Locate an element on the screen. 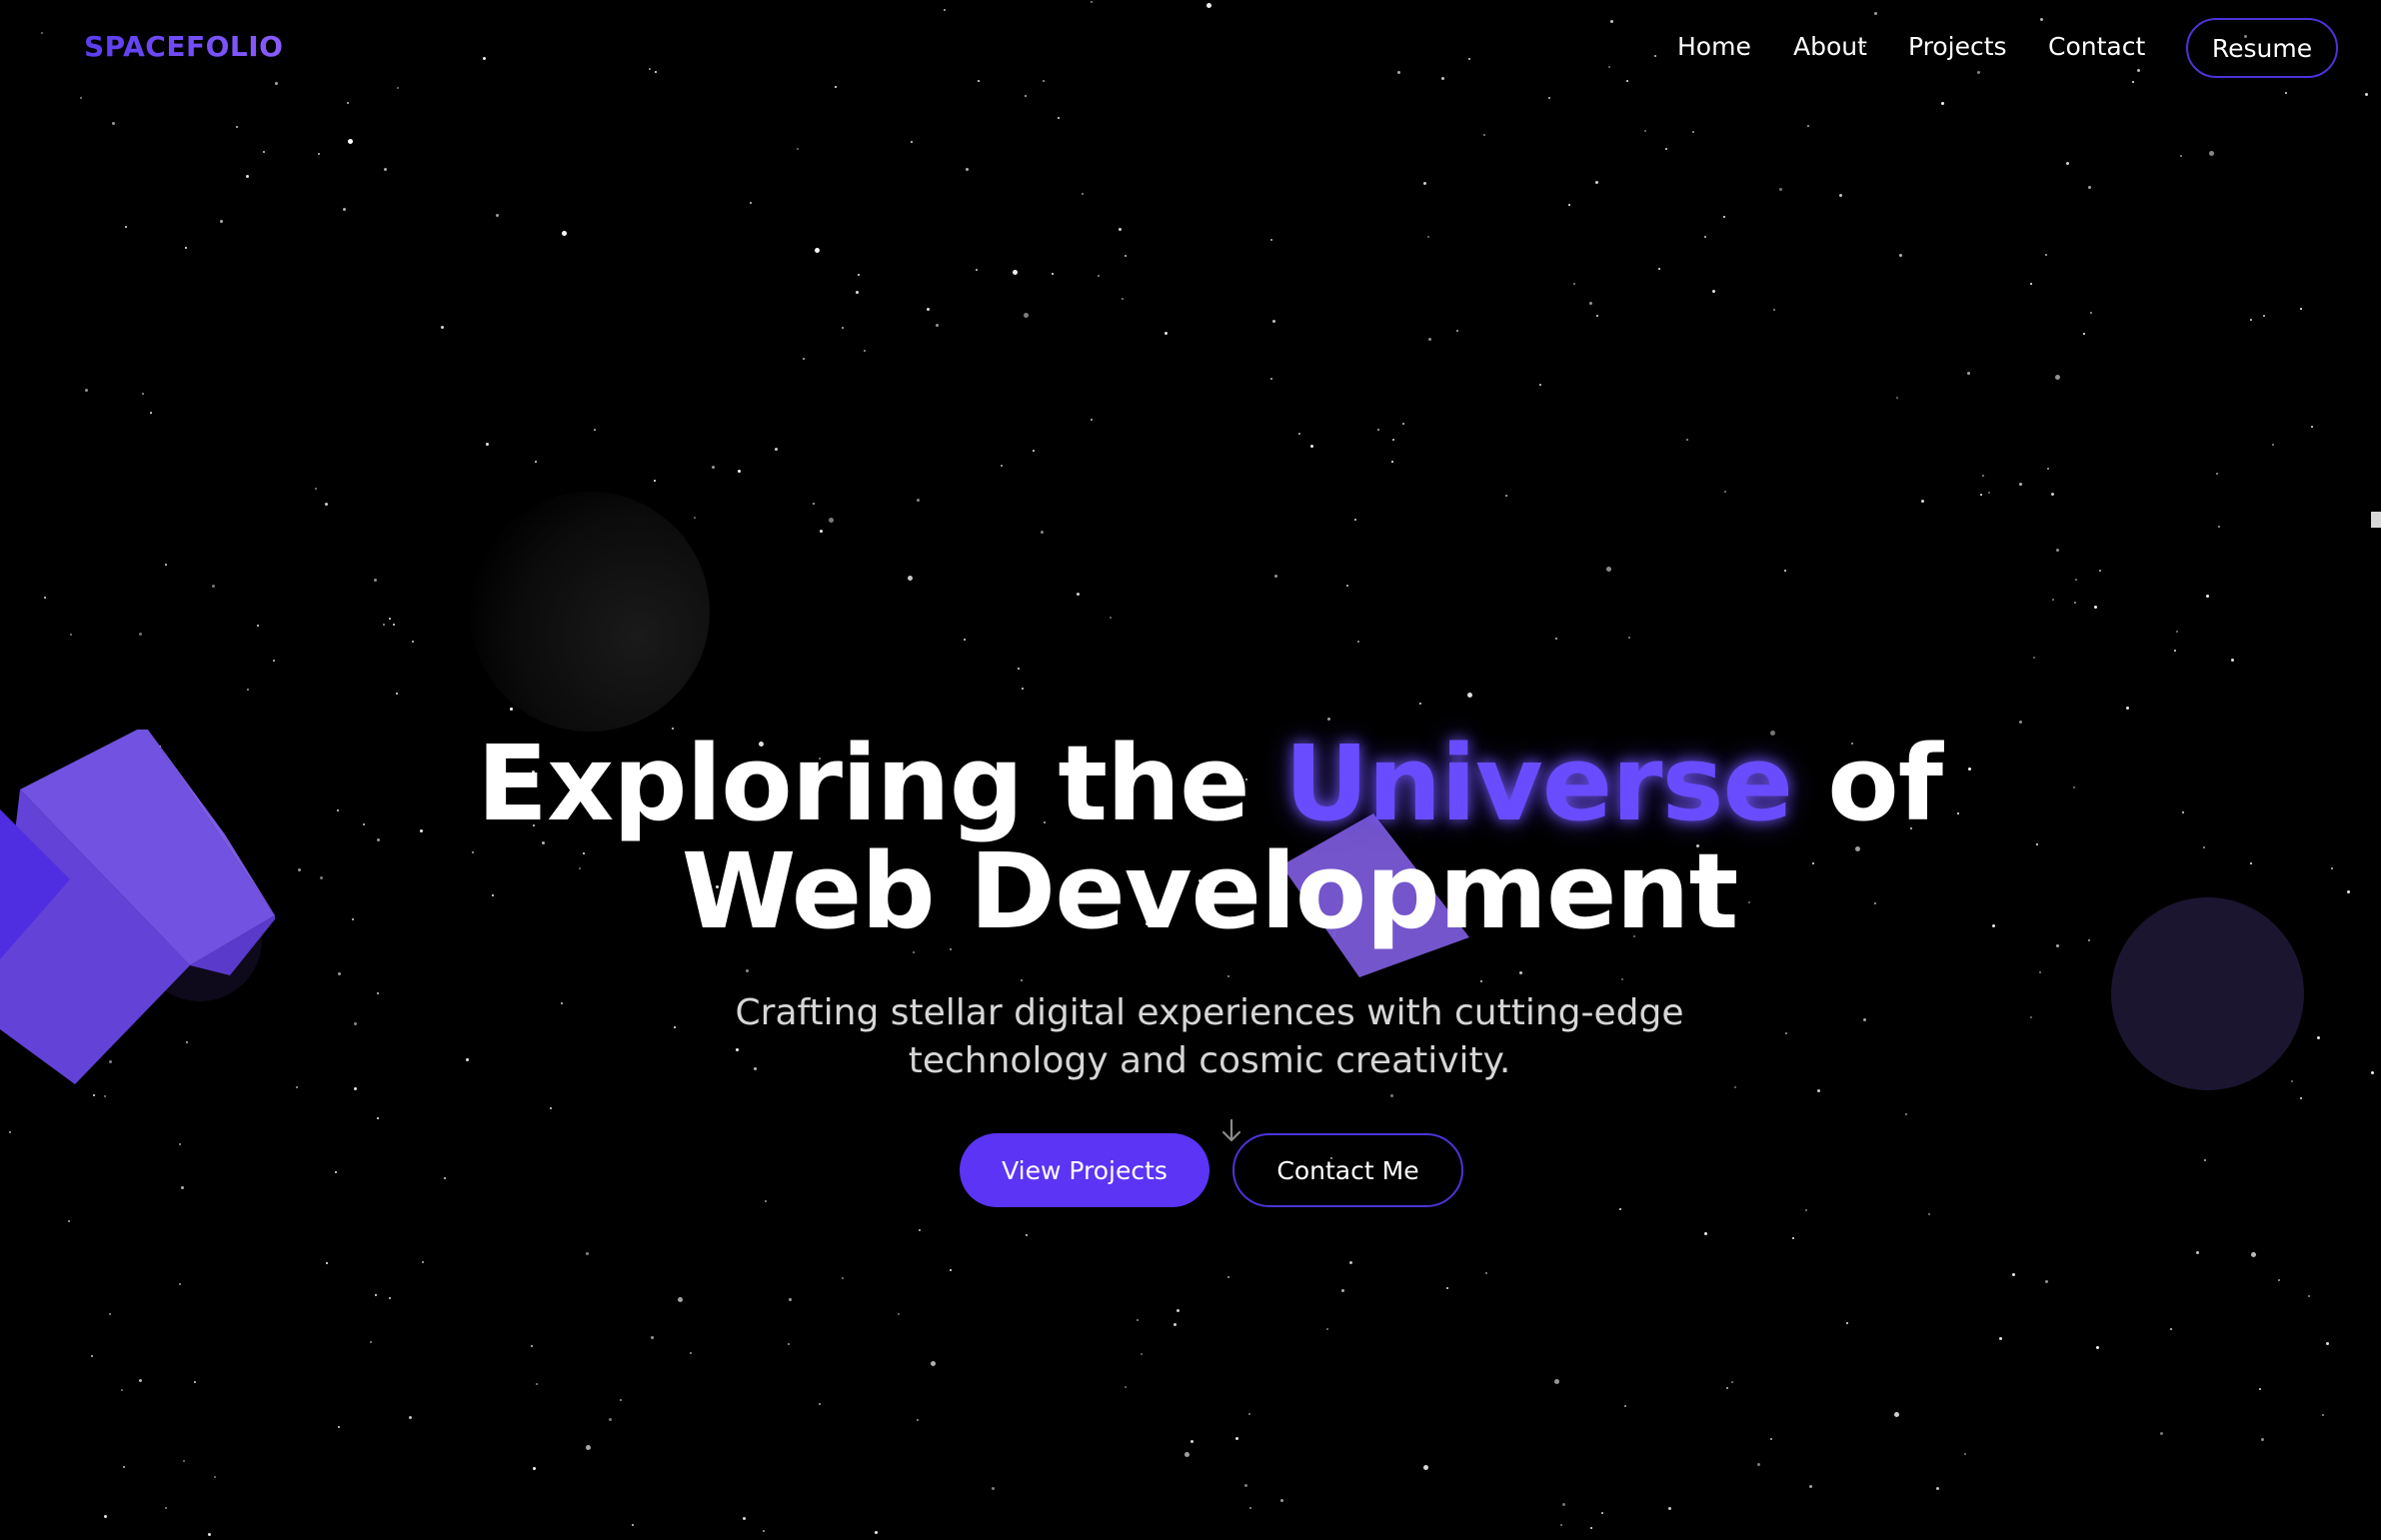 The height and width of the screenshot is (1540, 2381). hero-subtitle-line2: technology and cosmic creativity. is located at coordinates (1209, 1060).